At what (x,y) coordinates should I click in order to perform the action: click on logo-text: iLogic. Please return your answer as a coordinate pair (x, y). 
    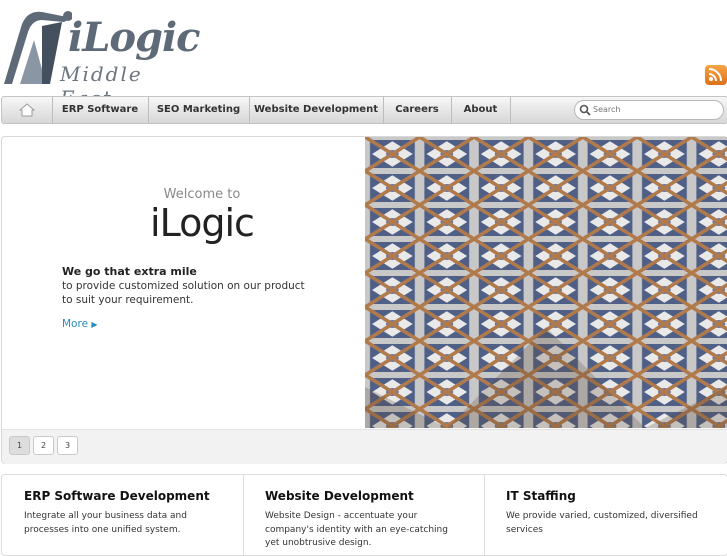
    Looking at the image, I should click on (134, 37).